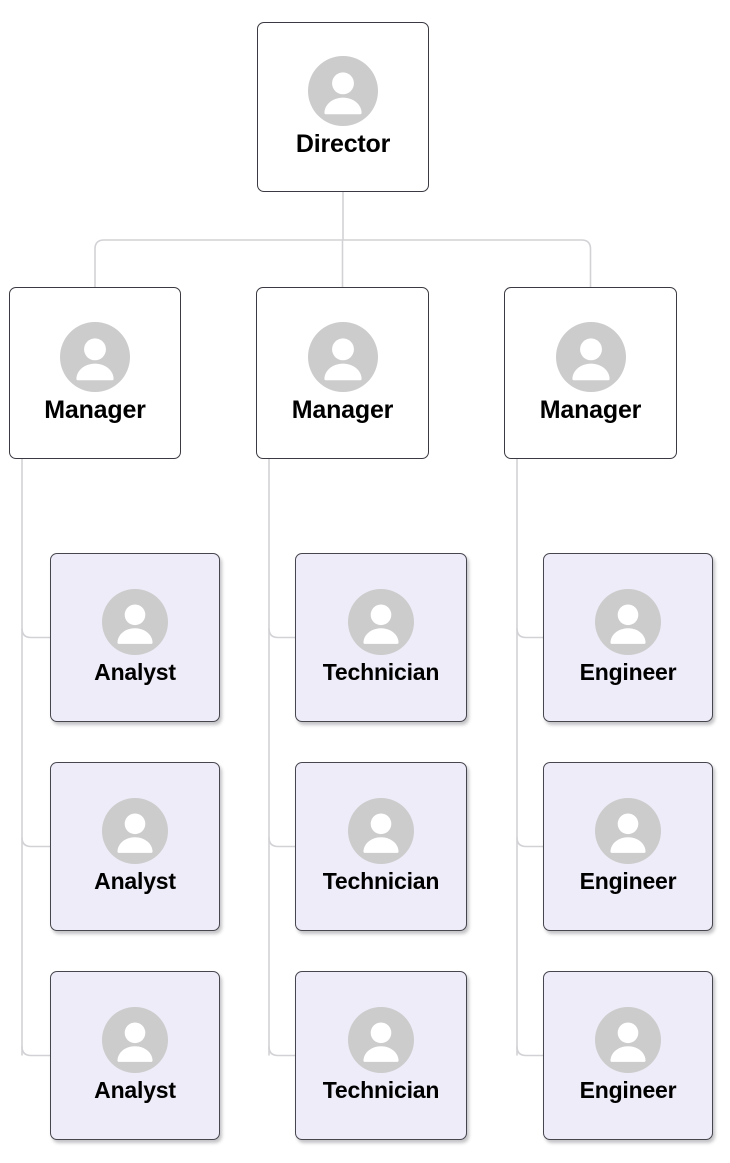 Image resolution: width=730 pixels, height=1163 pixels. I want to click on org-node-engineer-1: Engineer, so click(628, 637).